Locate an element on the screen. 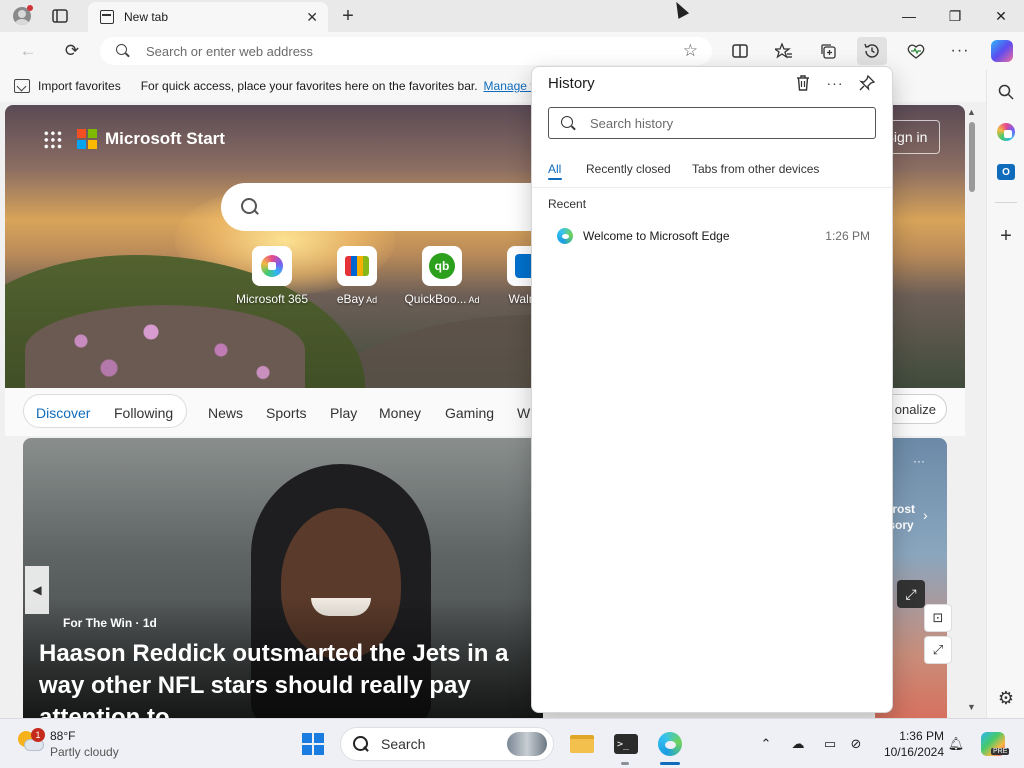 Image resolution: width=1024 pixels, height=768 pixels. expand-map-button: ⤢ is located at coordinates (911, 594).